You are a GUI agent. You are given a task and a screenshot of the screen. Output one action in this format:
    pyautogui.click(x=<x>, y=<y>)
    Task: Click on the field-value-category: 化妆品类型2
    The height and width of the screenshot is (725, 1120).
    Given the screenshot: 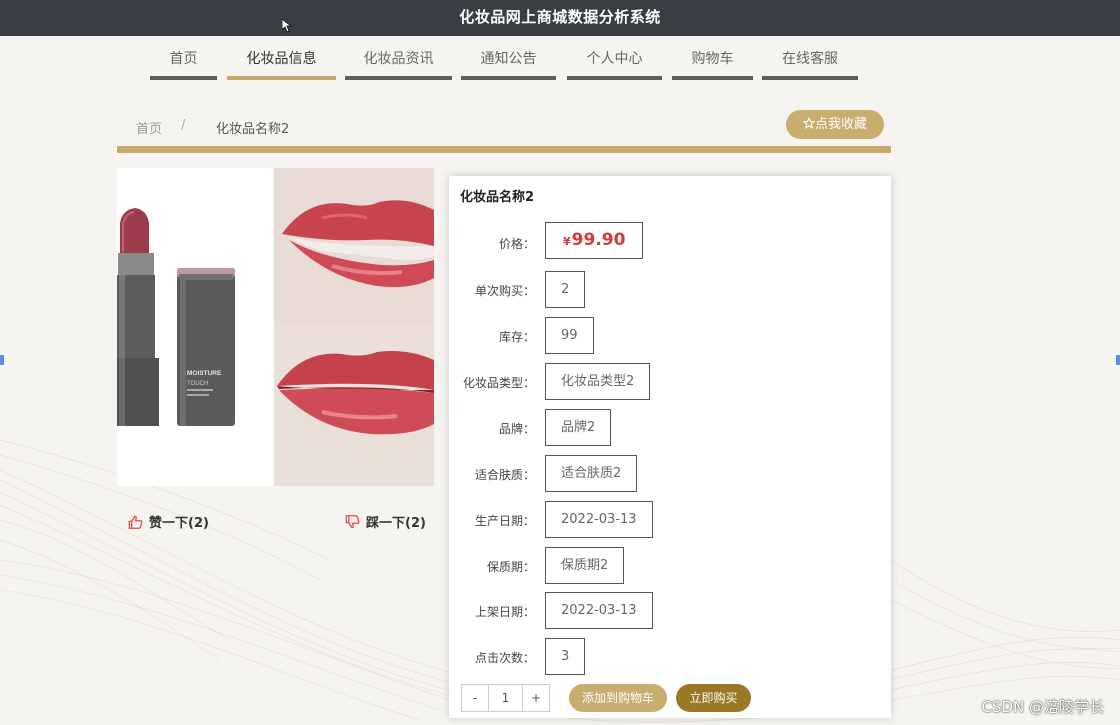 What is the action you would take?
    pyautogui.click(x=598, y=381)
    